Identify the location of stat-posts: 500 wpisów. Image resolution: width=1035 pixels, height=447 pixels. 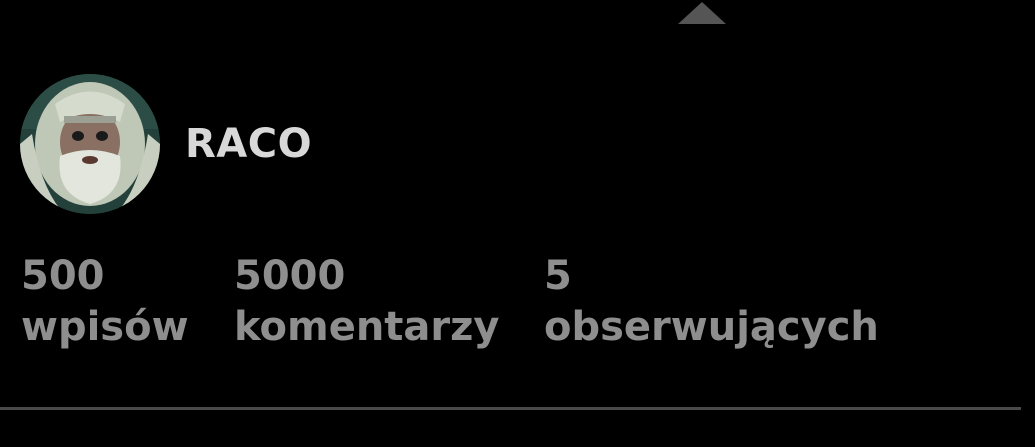
(105, 303).